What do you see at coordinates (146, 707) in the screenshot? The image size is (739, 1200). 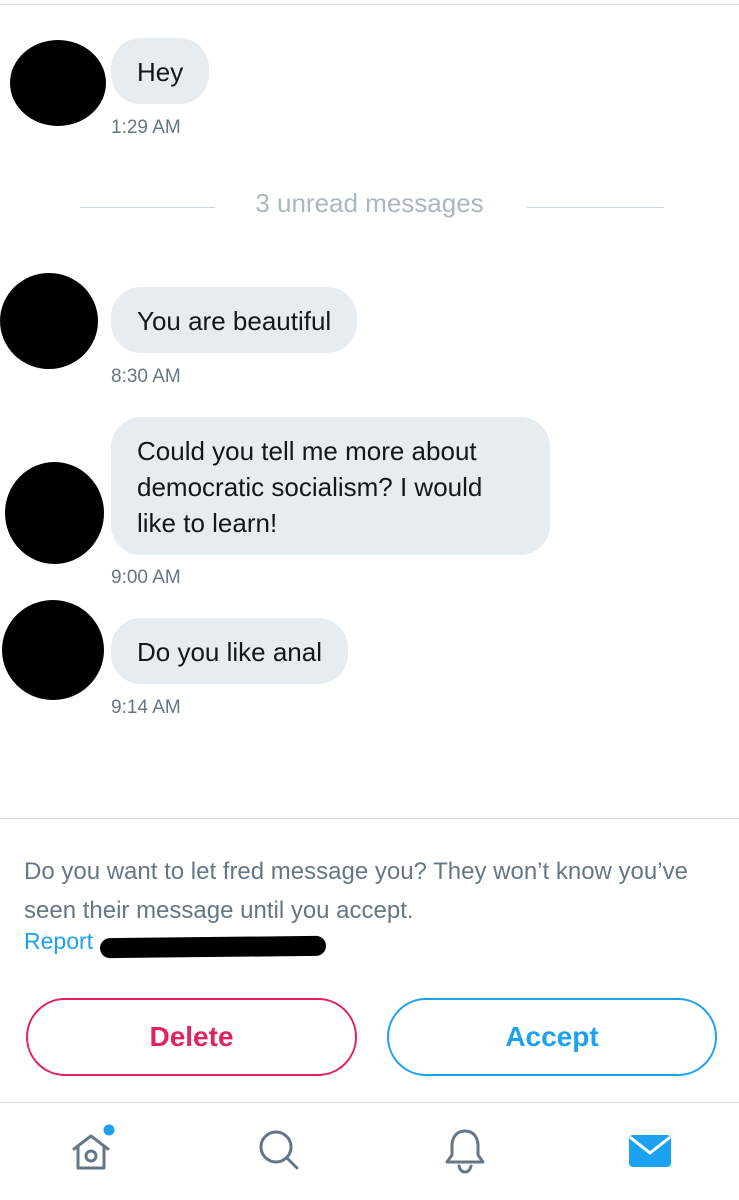 I see `message-timestamp: 9:14 AM` at bounding box center [146, 707].